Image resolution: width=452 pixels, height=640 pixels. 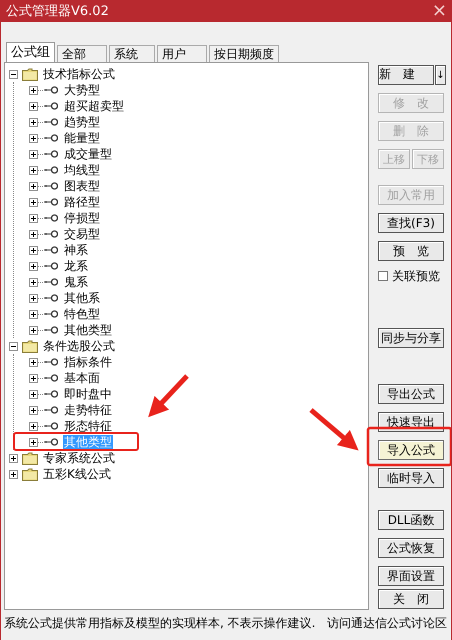 I want to click on tree-item: 形态特征, so click(x=88, y=426).